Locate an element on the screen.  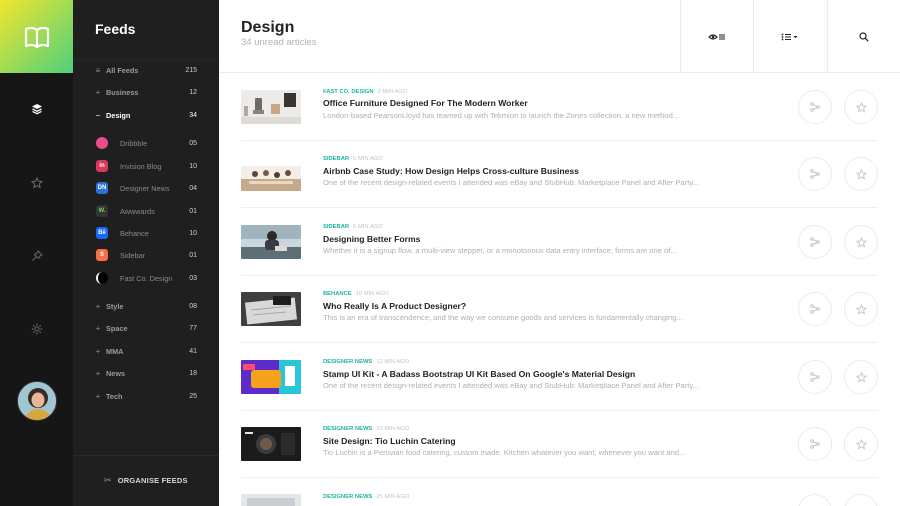
rail-settings-button is located at coordinates (36, 329).